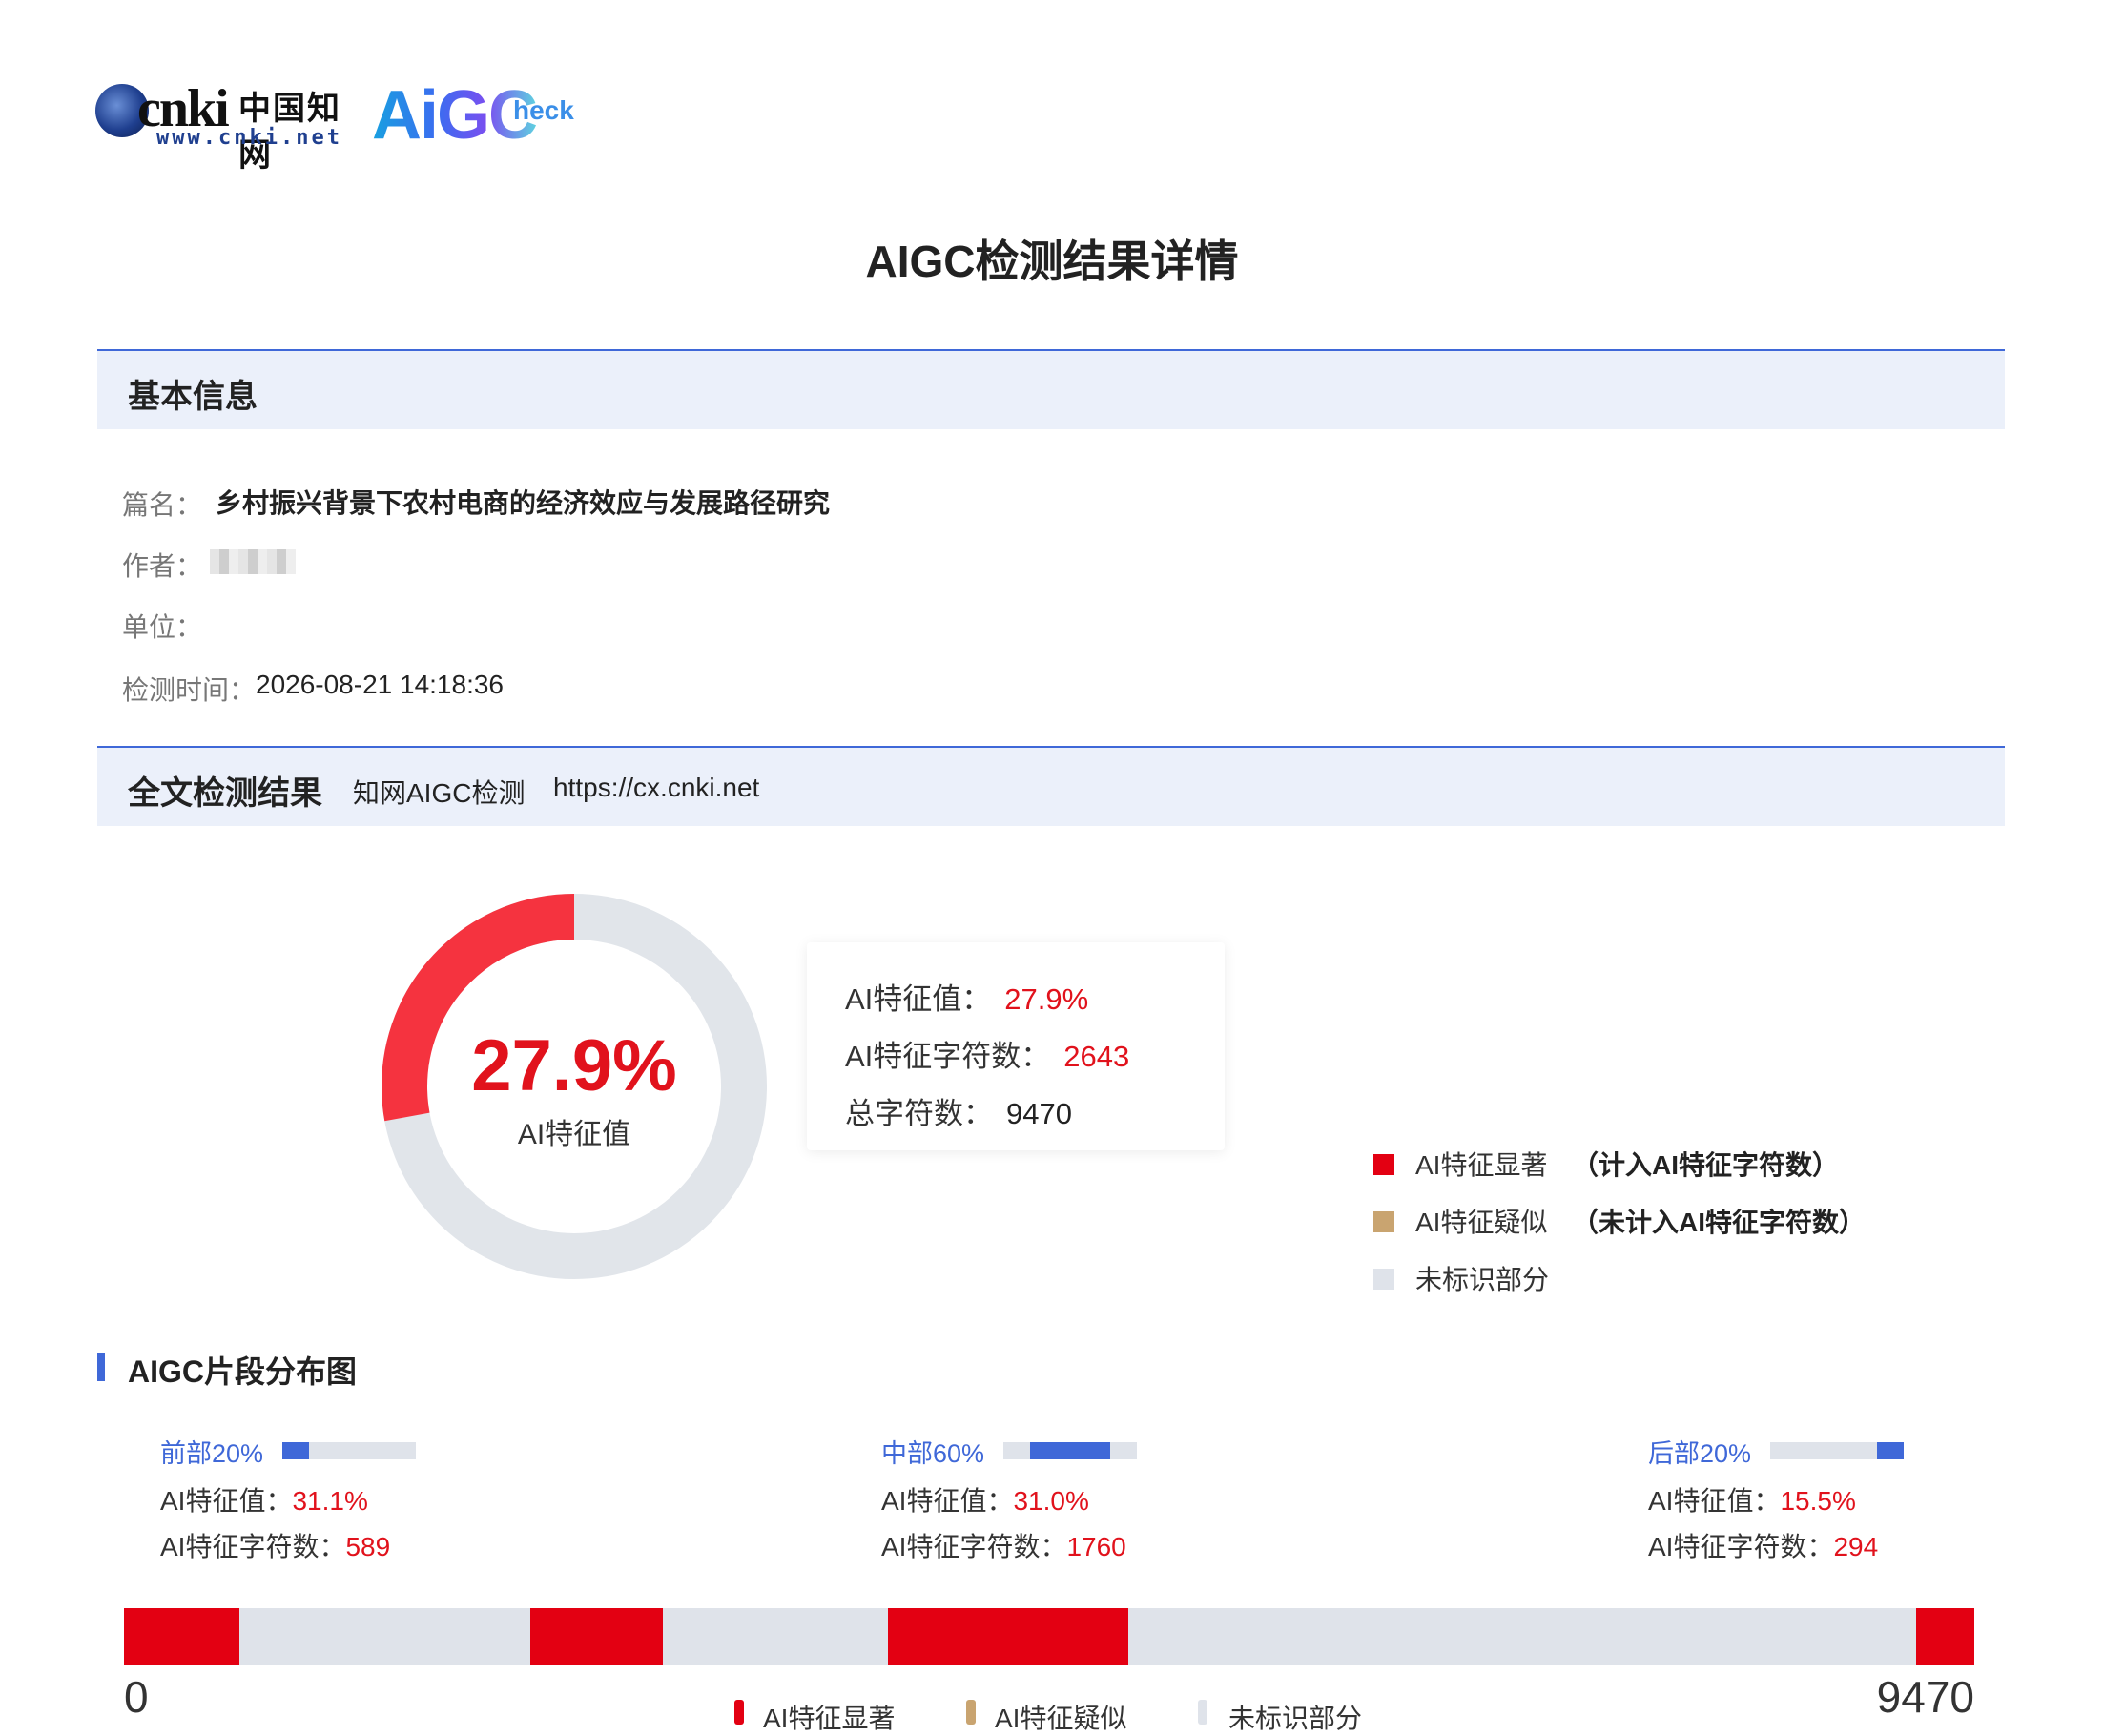 The image size is (2104, 1736). What do you see at coordinates (189, 690) in the screenshot?
I see `time-label: 检测时间：` at bounding box center [189, 690].